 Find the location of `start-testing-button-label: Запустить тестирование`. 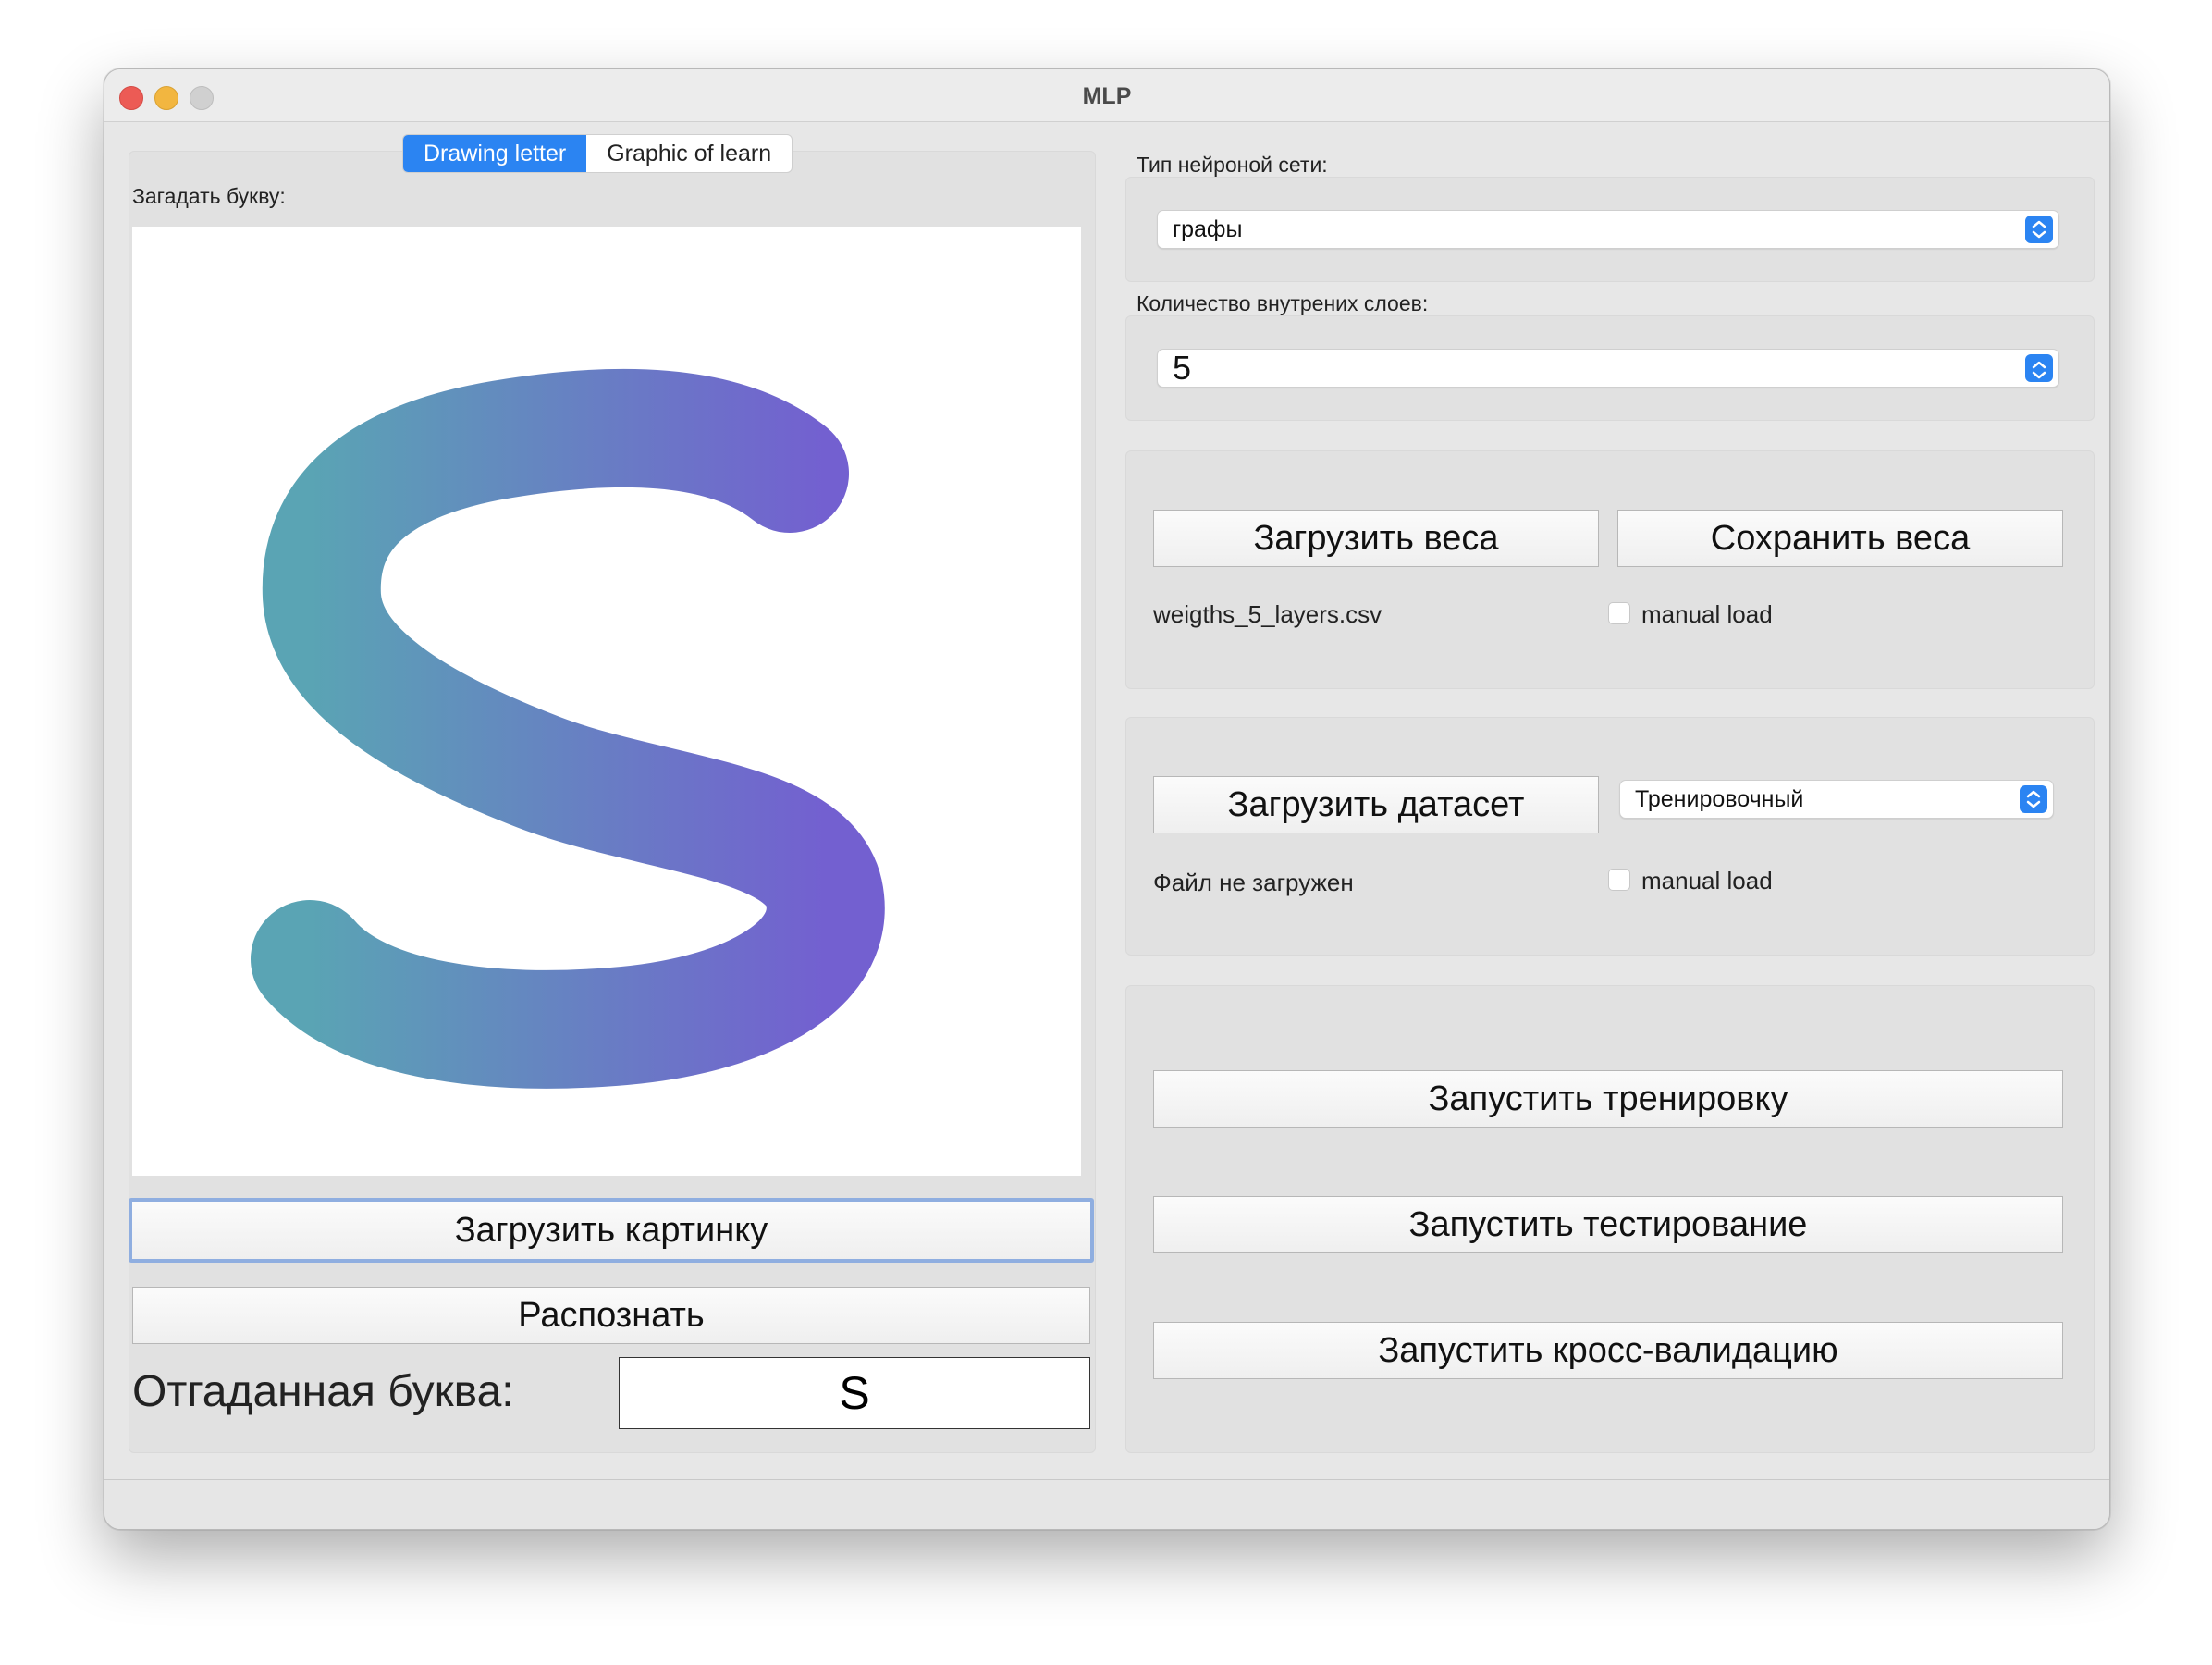

start-testing-button-label: Запустить тестирование is located at coordinates (1608, 1224).